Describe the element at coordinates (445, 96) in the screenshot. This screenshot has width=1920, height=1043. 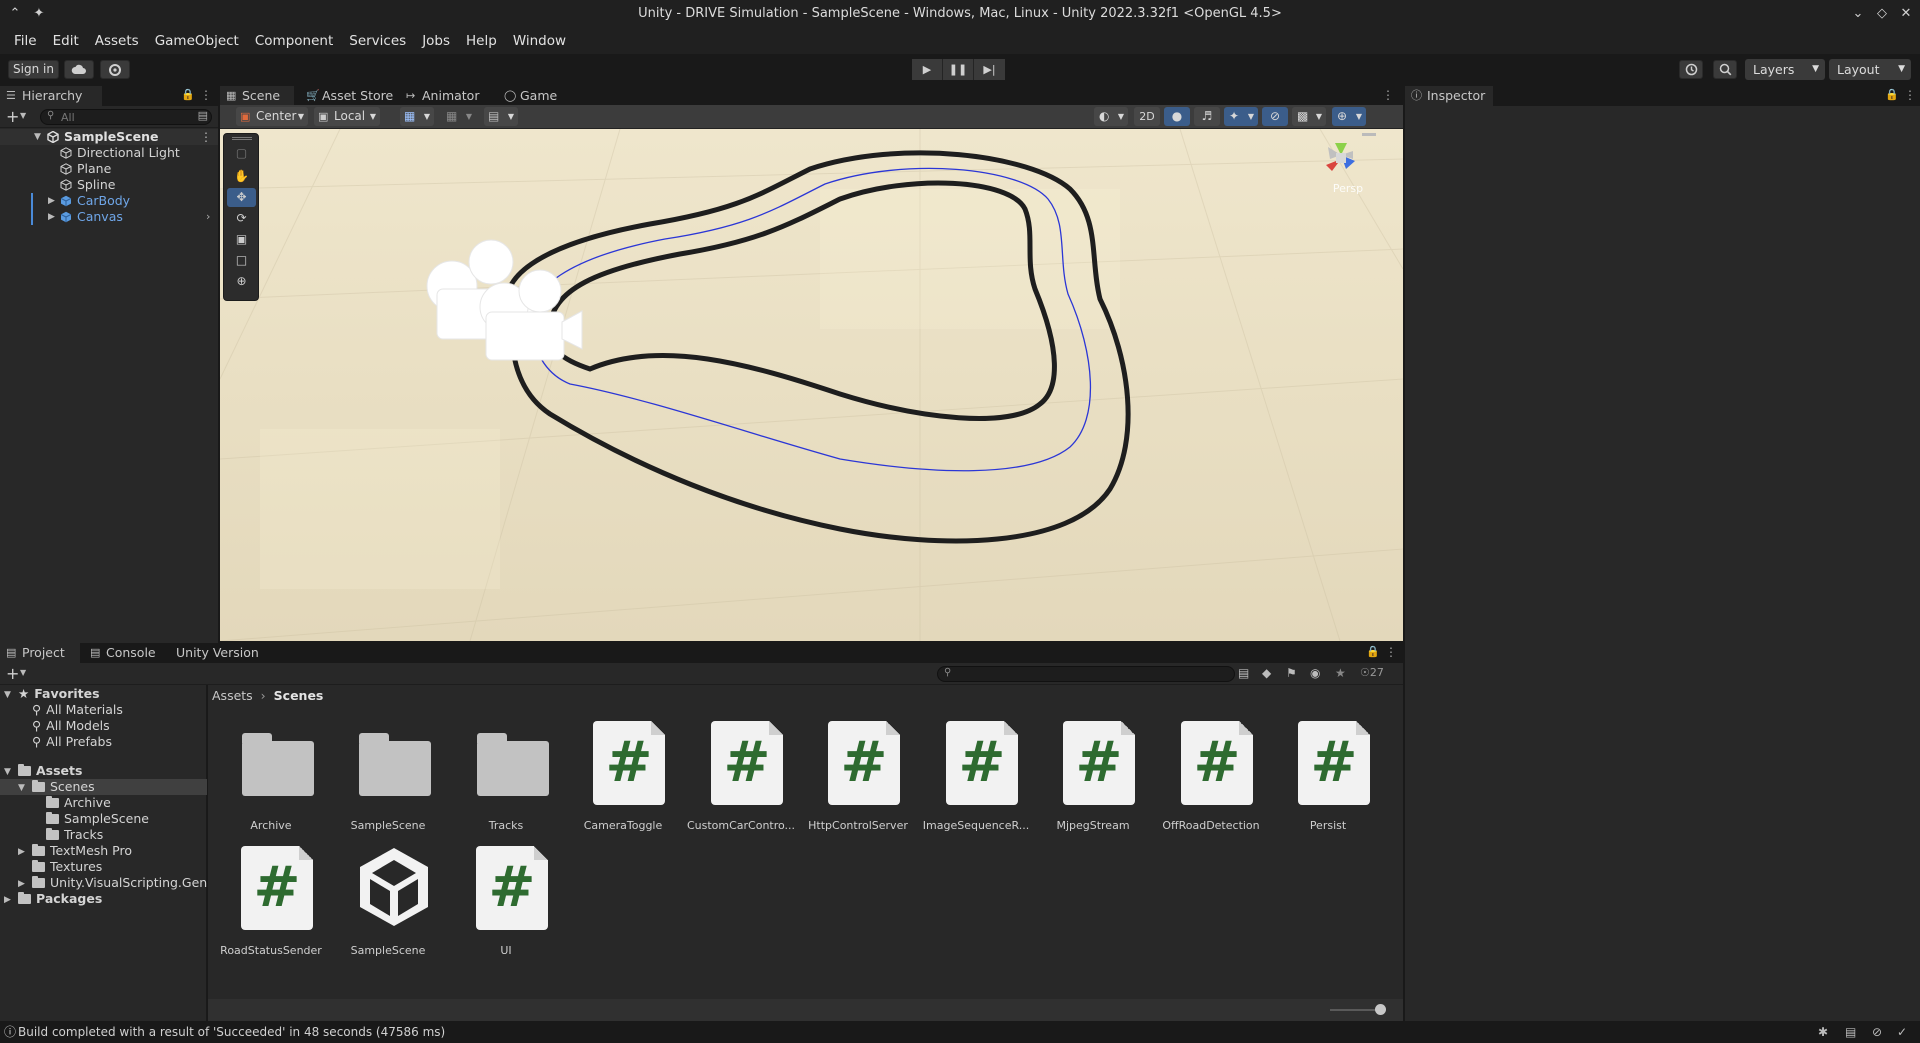
I see `tab-animator: ↦ Animator` at that location.